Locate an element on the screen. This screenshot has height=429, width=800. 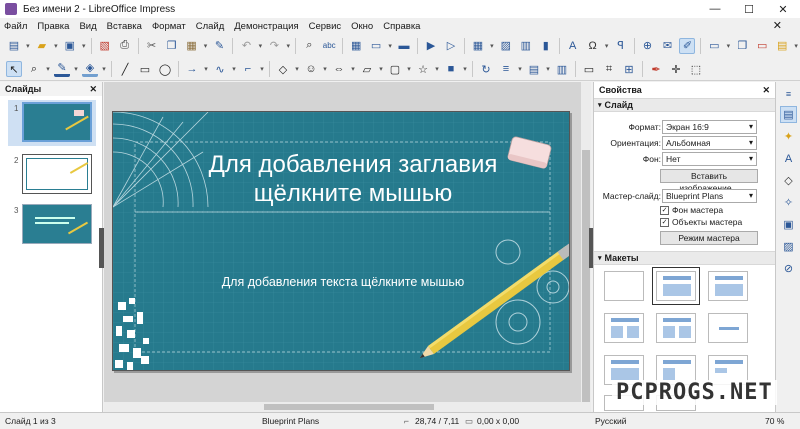
master-background-checkbox: ✓ Фон мастера is located at coordinates (691, 210).